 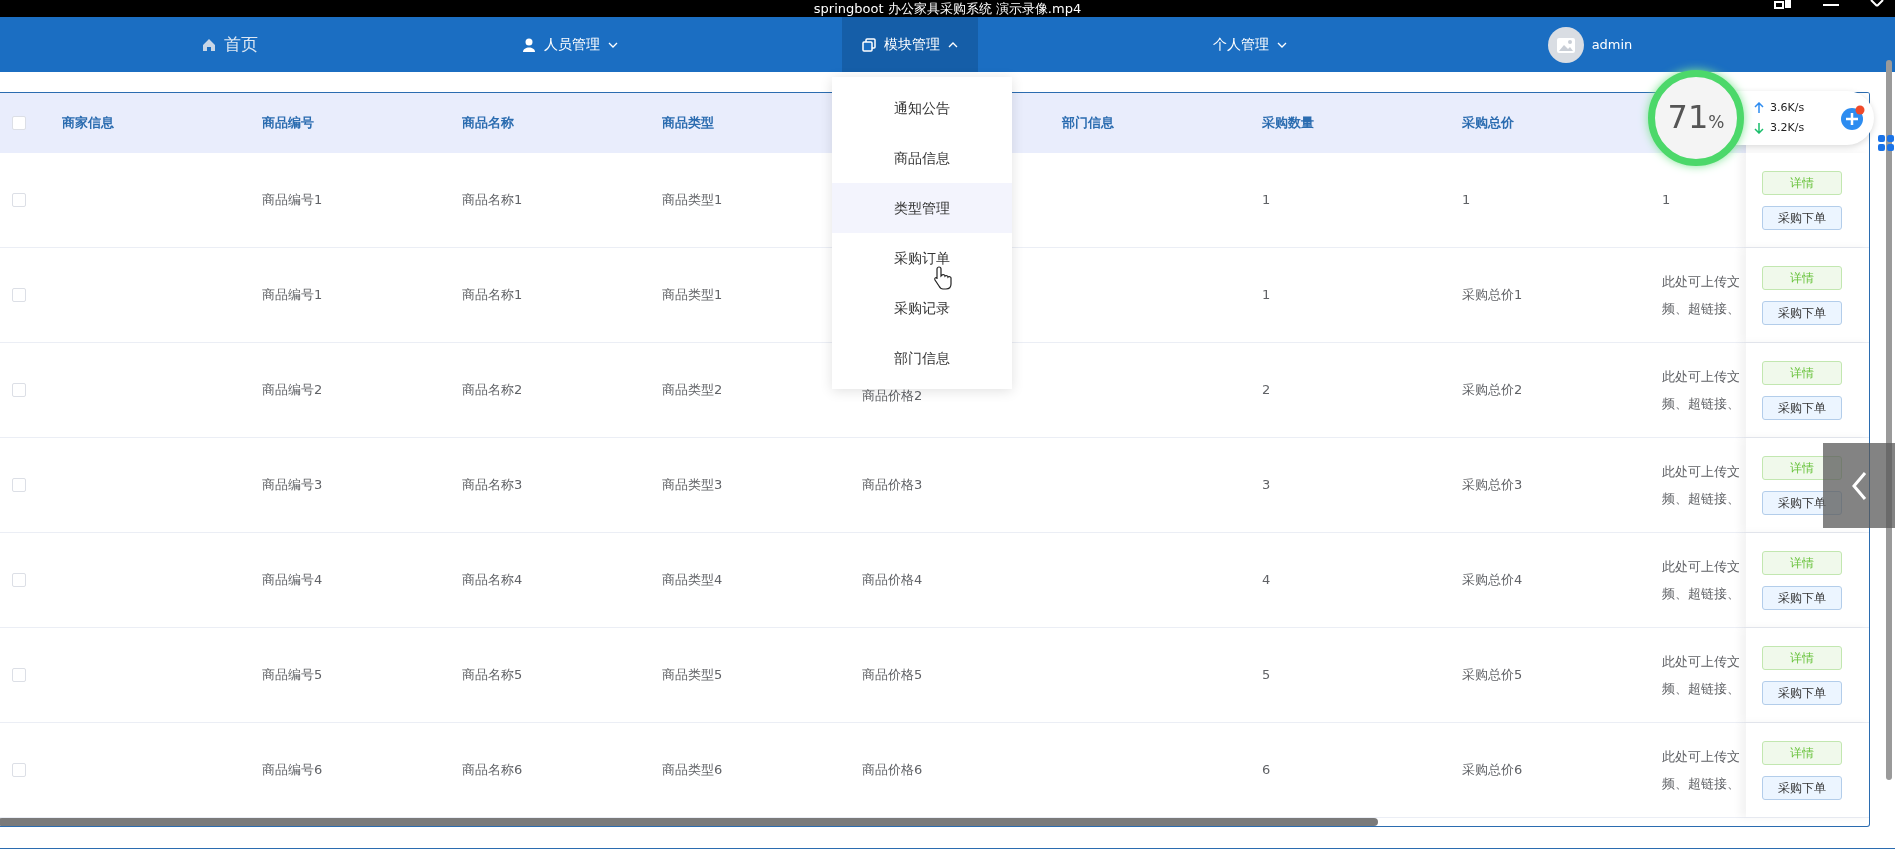 What do you see at coordinates (692, 580) in the screenshot?
I see `table-cell-text: 商品类型4` at bounding box center [692, 580].